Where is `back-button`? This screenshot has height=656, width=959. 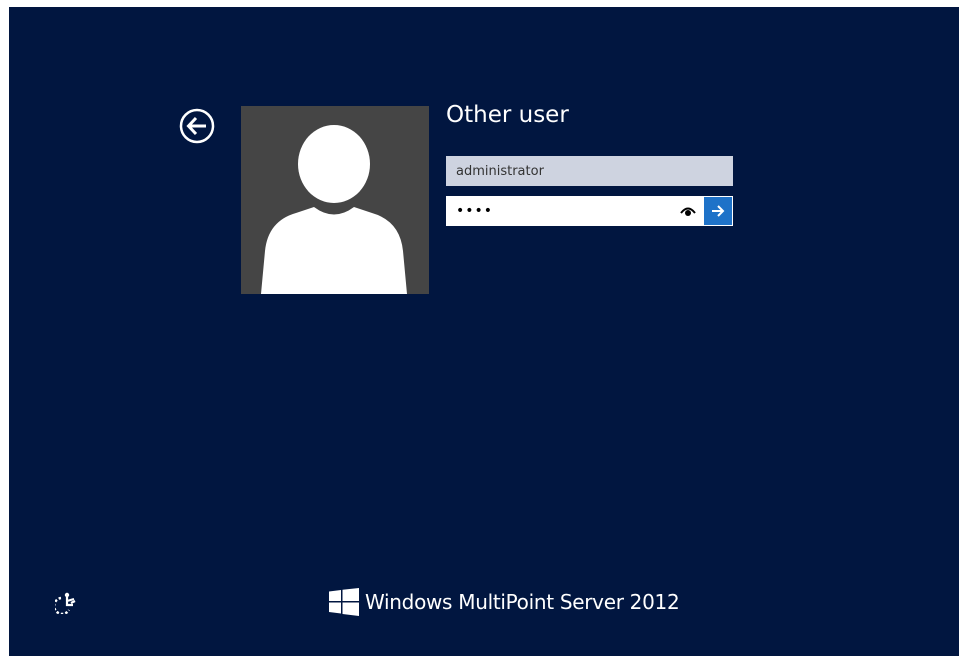
back-button is located at coordinates (197, 126).